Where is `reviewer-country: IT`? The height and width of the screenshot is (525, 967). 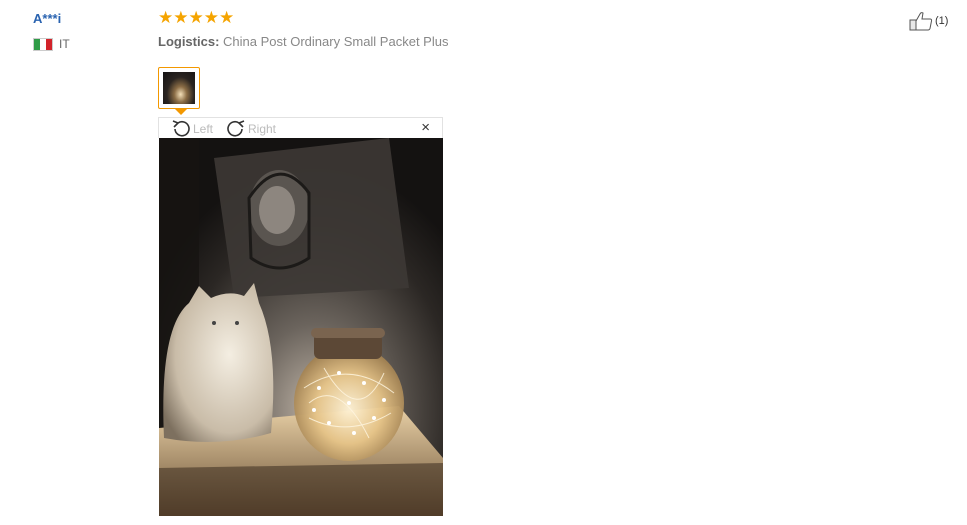 reviewer-country: IT is located at coordinates (51, 44).